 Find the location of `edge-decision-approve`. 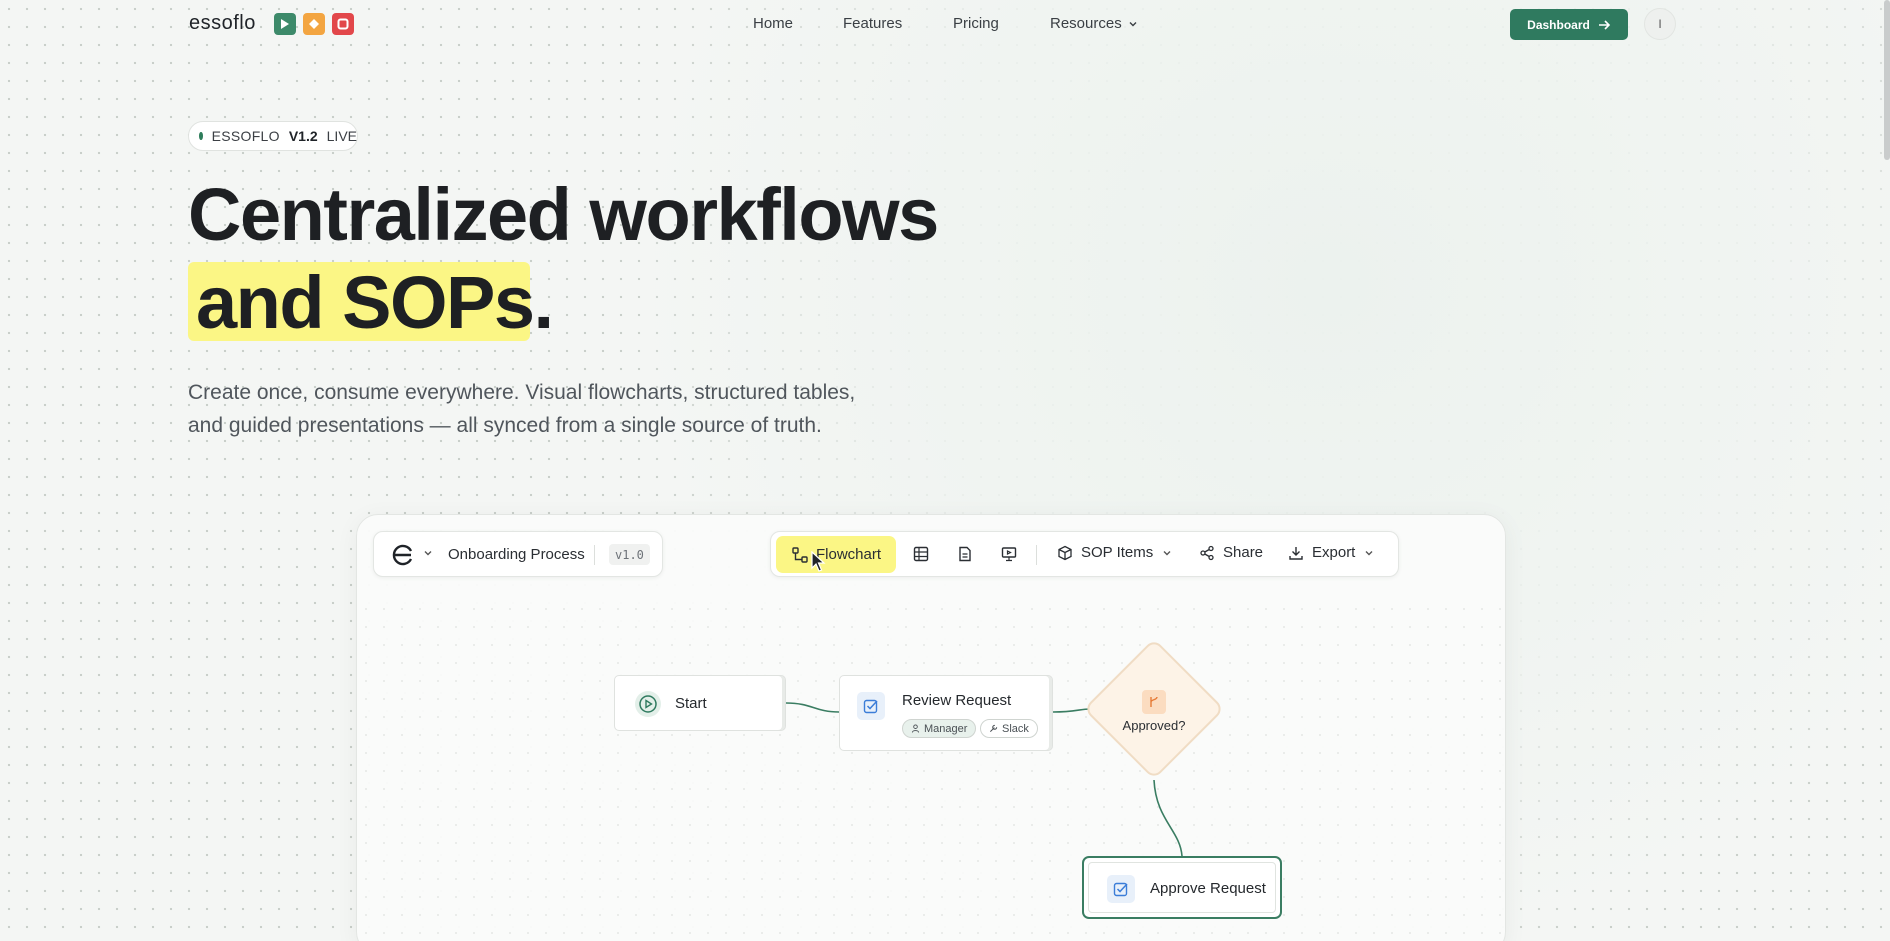

edge-decision-approve is located at coordinates (1168, 818).